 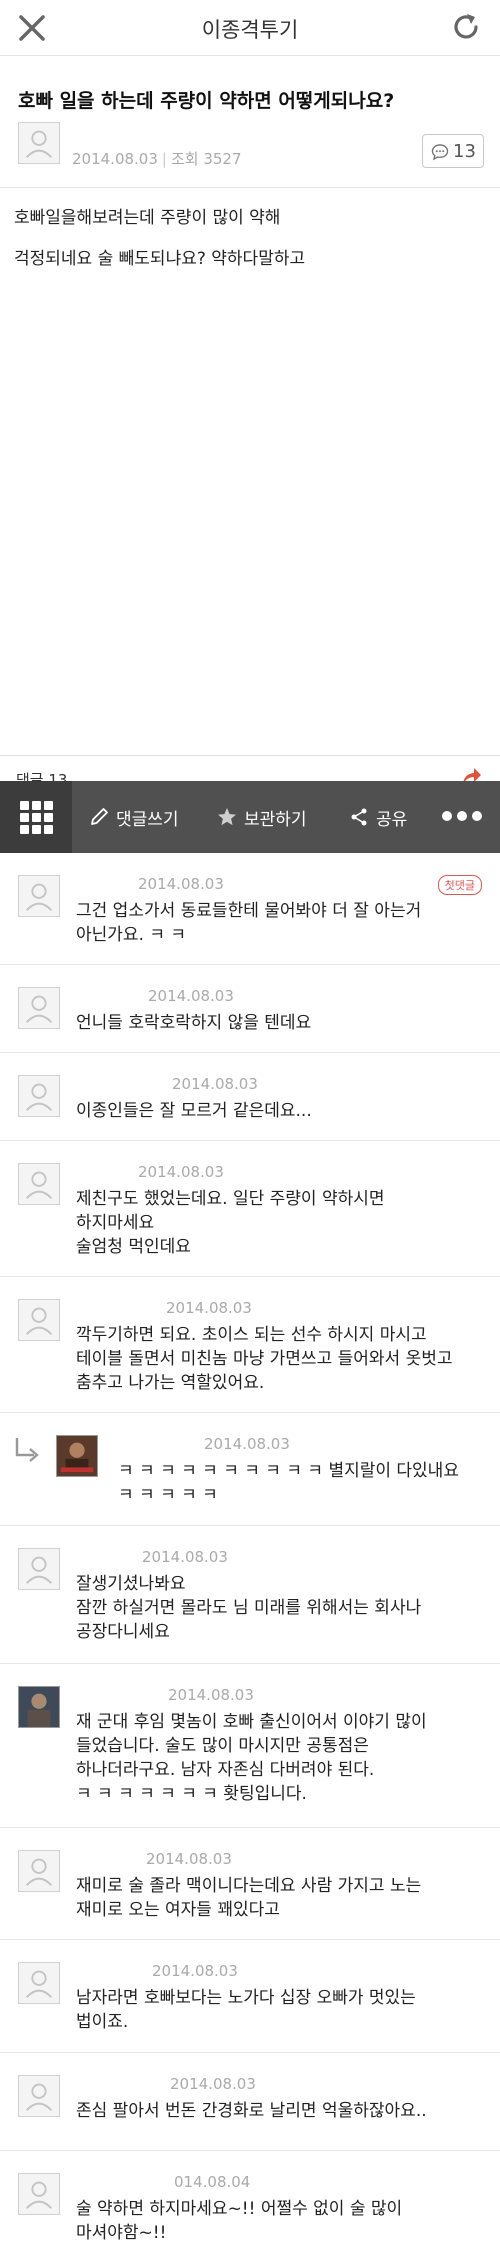 What do you see at coordinates (131, 1584) in the screenshot?
I see `comment-text-line: 잘생기셨나봐요` at bounding box center [131, 1584].